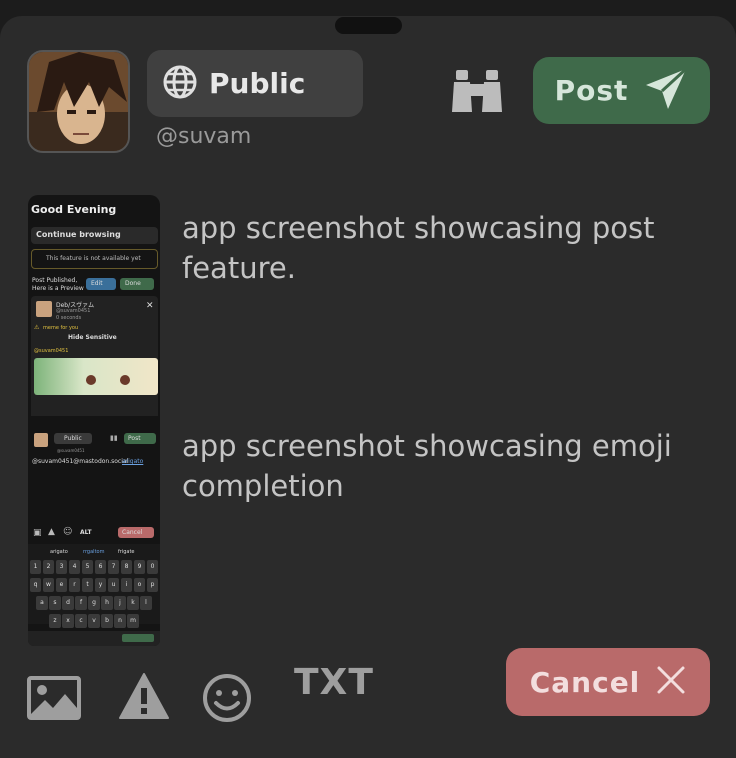 Image resolution: width=736 pixels, height=758 pixels. Describe the element at coordinates (204, 136) in the screenshot. I see `account-handle: @suvam` at that location.